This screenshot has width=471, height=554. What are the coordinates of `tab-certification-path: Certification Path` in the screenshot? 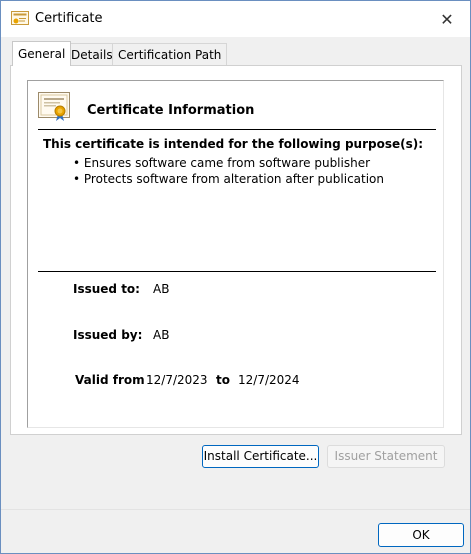 It's located at (170, 54).